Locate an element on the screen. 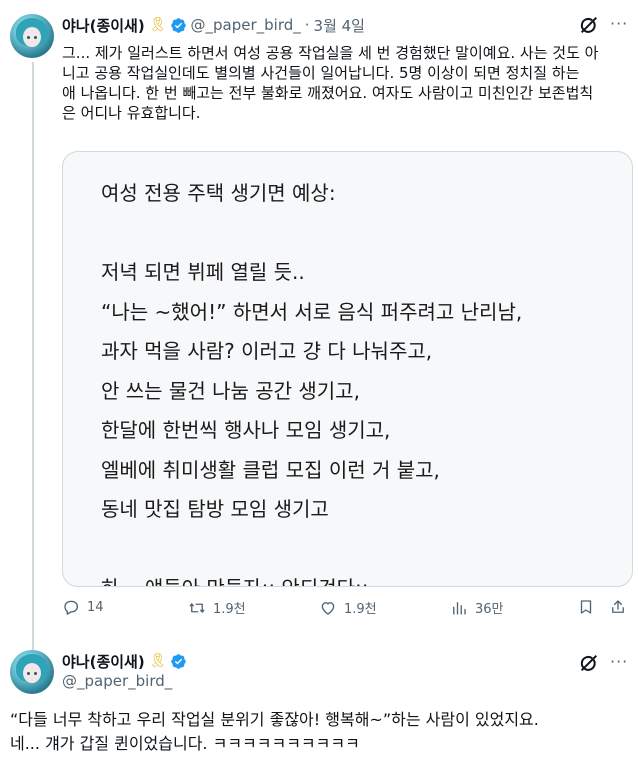  user-handle: @_paper_bird_ is located at coordinates (246, 25).